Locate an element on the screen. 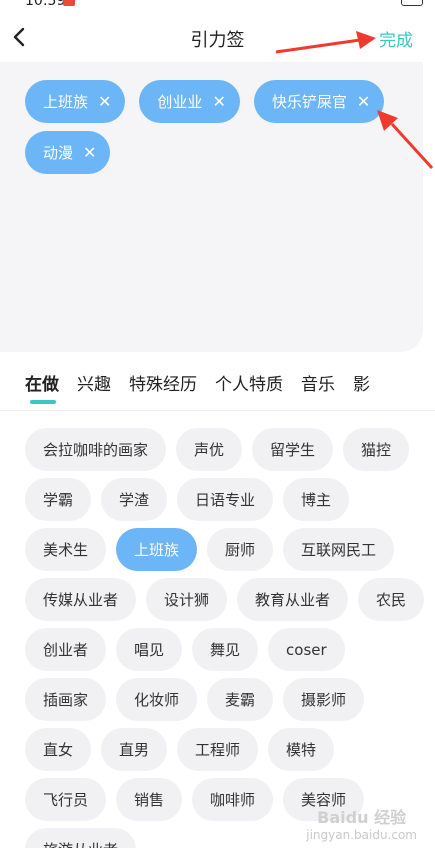 This screenshot has width=435, height=848. selected-tags-list: 上班族 ✕ 创业业 ✕ 快乐铲屎官 ✕ 动漫 ✕ is located at coordinates (215, 127).